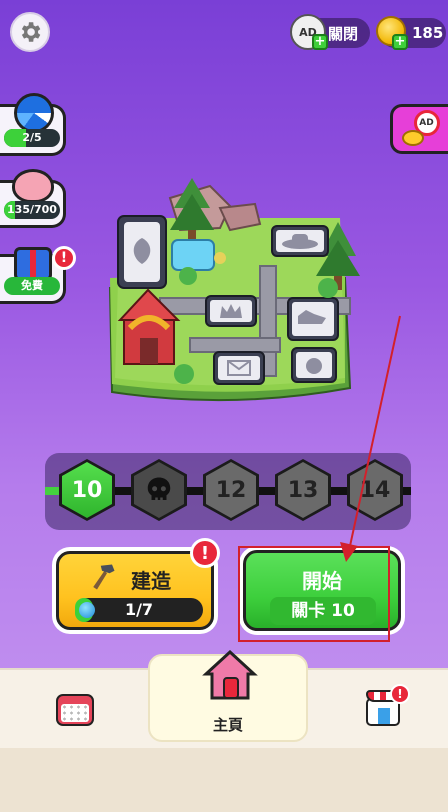  I want to click on piggy-bank-widget: 135/700, so click(33, 198).